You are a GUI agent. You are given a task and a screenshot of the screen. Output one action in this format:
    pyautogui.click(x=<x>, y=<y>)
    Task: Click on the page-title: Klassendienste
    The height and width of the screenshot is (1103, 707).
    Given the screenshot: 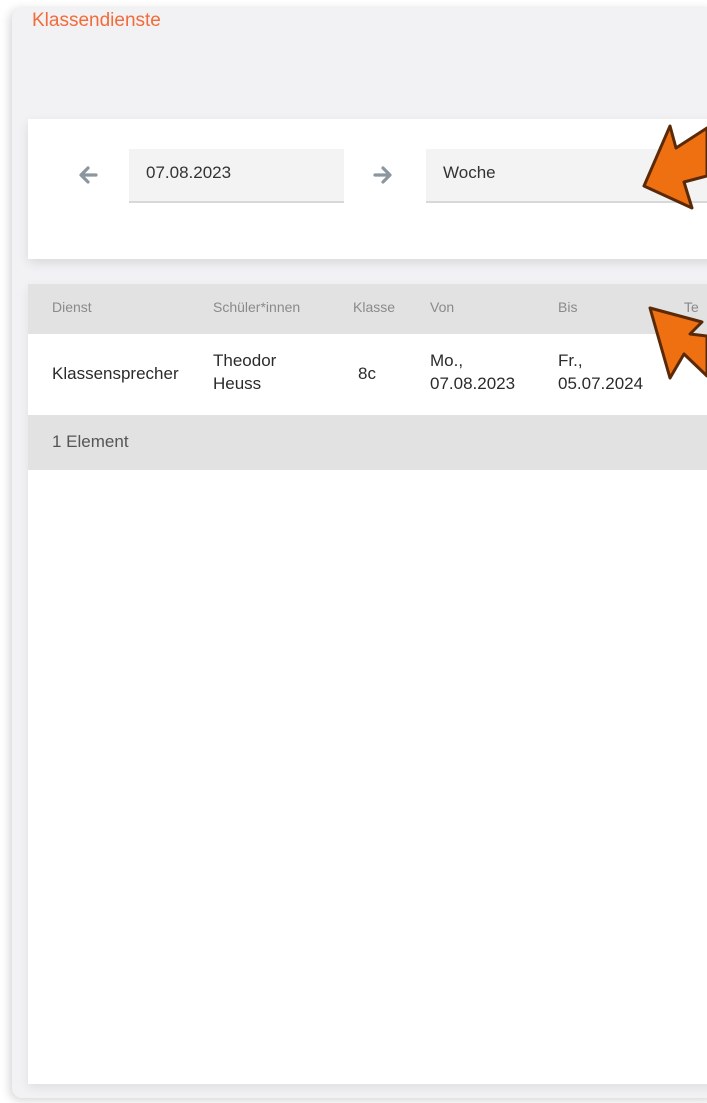 What is the action you would take?
    pyautogui.click(x=96, y=20)
    